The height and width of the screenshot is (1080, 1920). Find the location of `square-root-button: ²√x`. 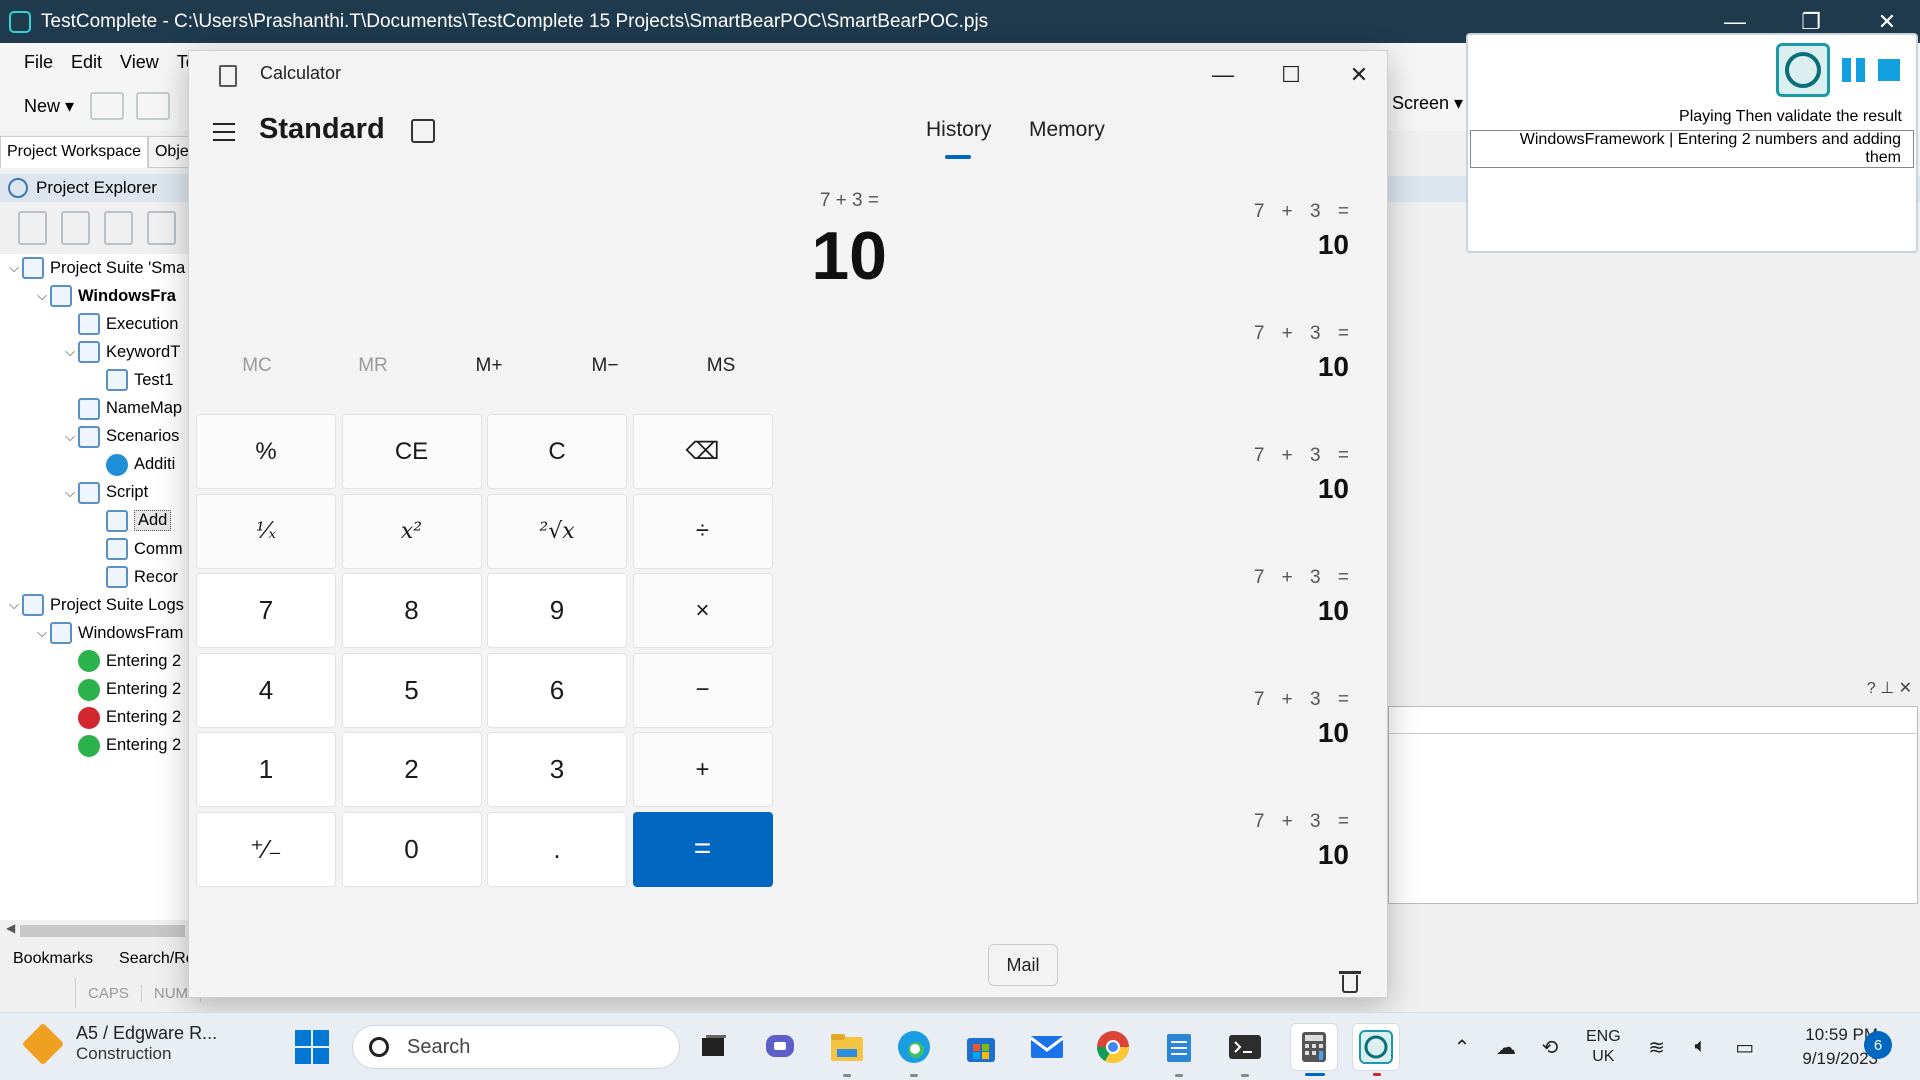

square-root-button: ²√x is located at coordinates (557, 531).